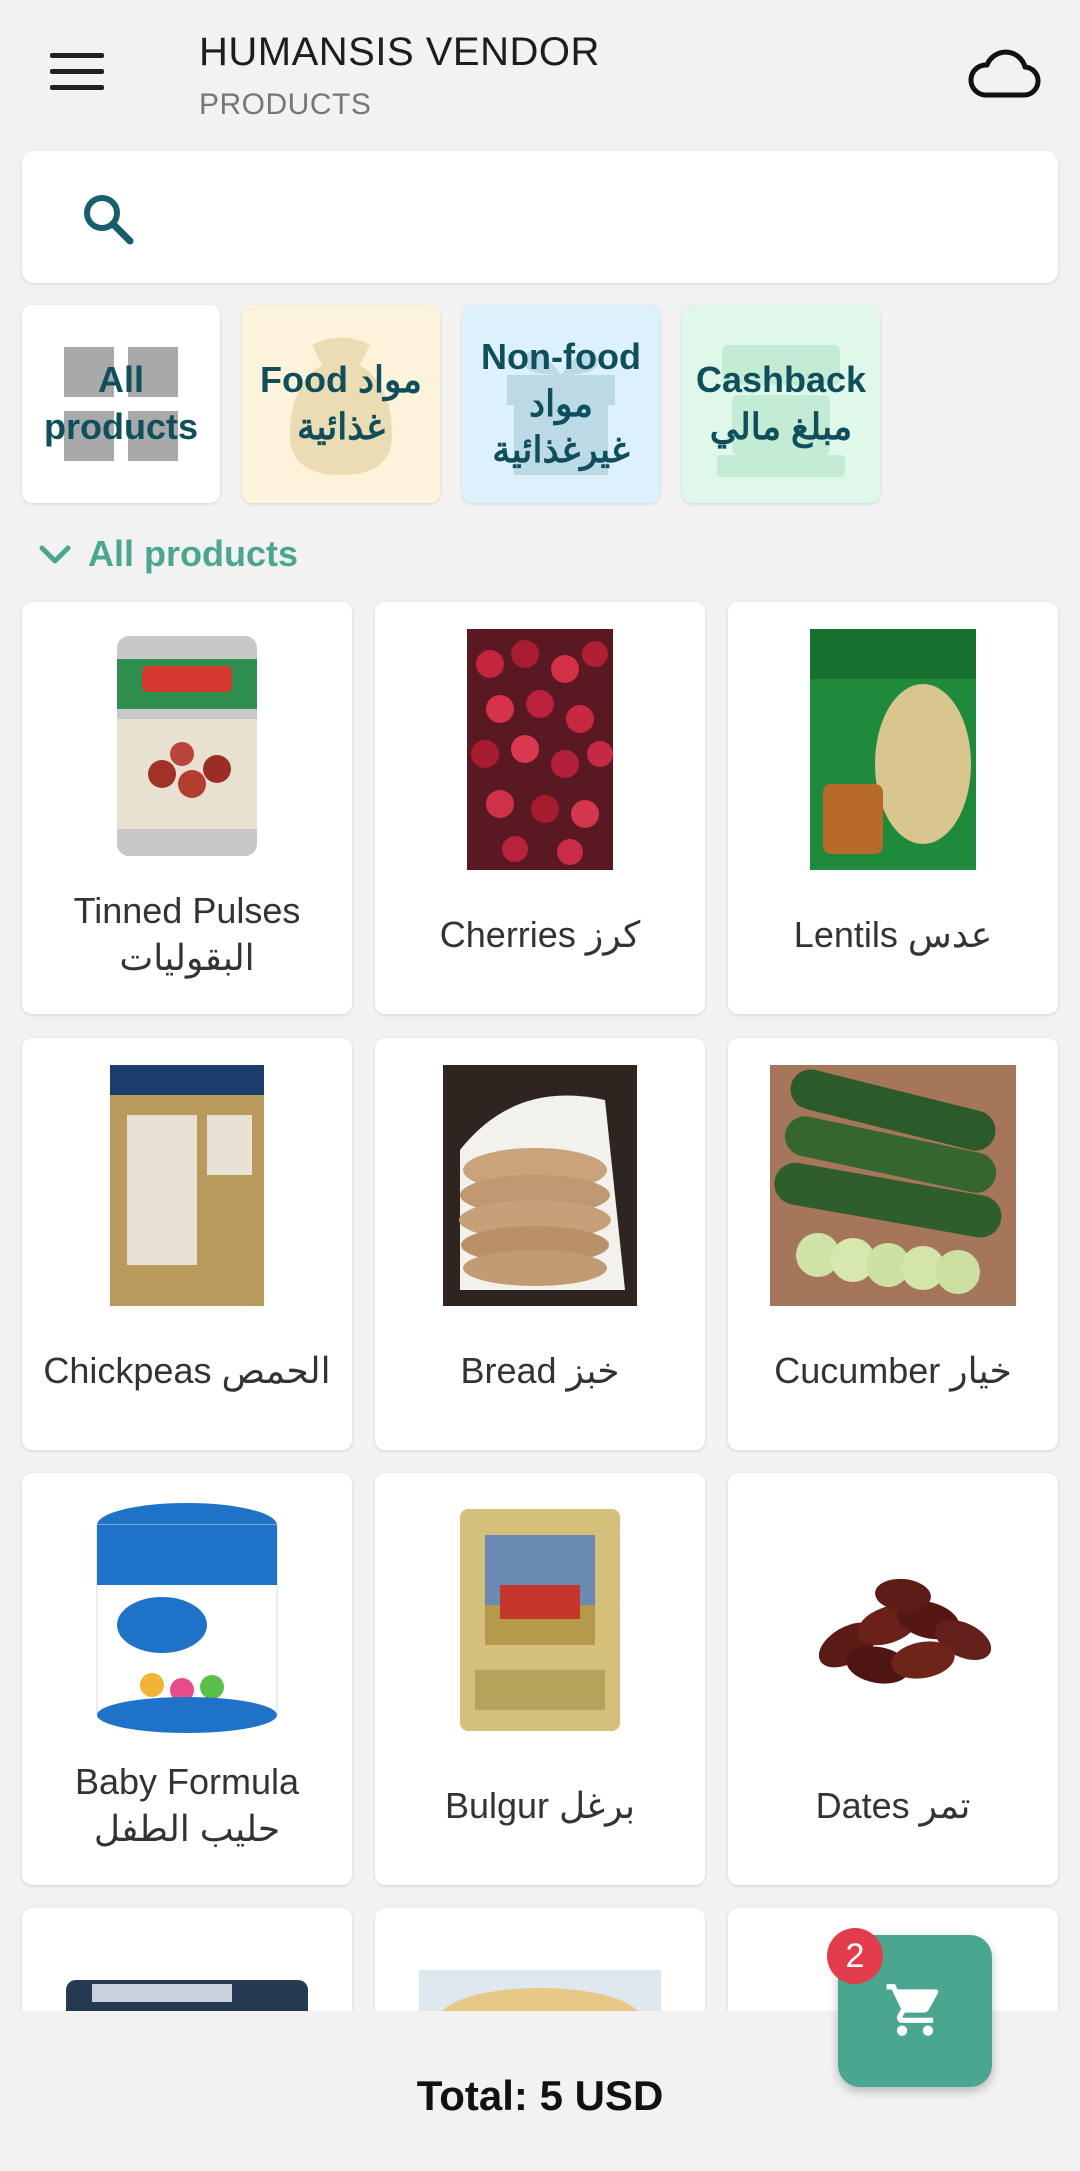  What do you see at coordinates (540, 217) in the screenshot?
I see `search-bar` at bounding box center [540, 217].